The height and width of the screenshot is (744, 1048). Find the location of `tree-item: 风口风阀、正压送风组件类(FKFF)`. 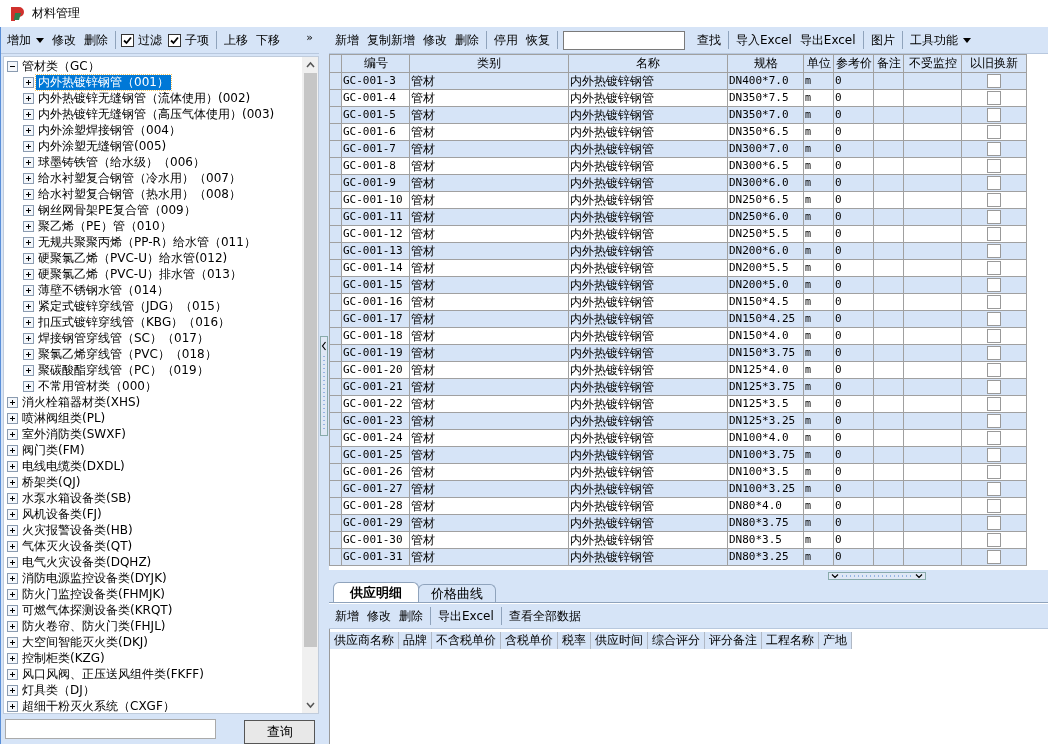

tree-item: 风口风阀、正压送风组件类(FKFF) is located at coordinates (113, 674).